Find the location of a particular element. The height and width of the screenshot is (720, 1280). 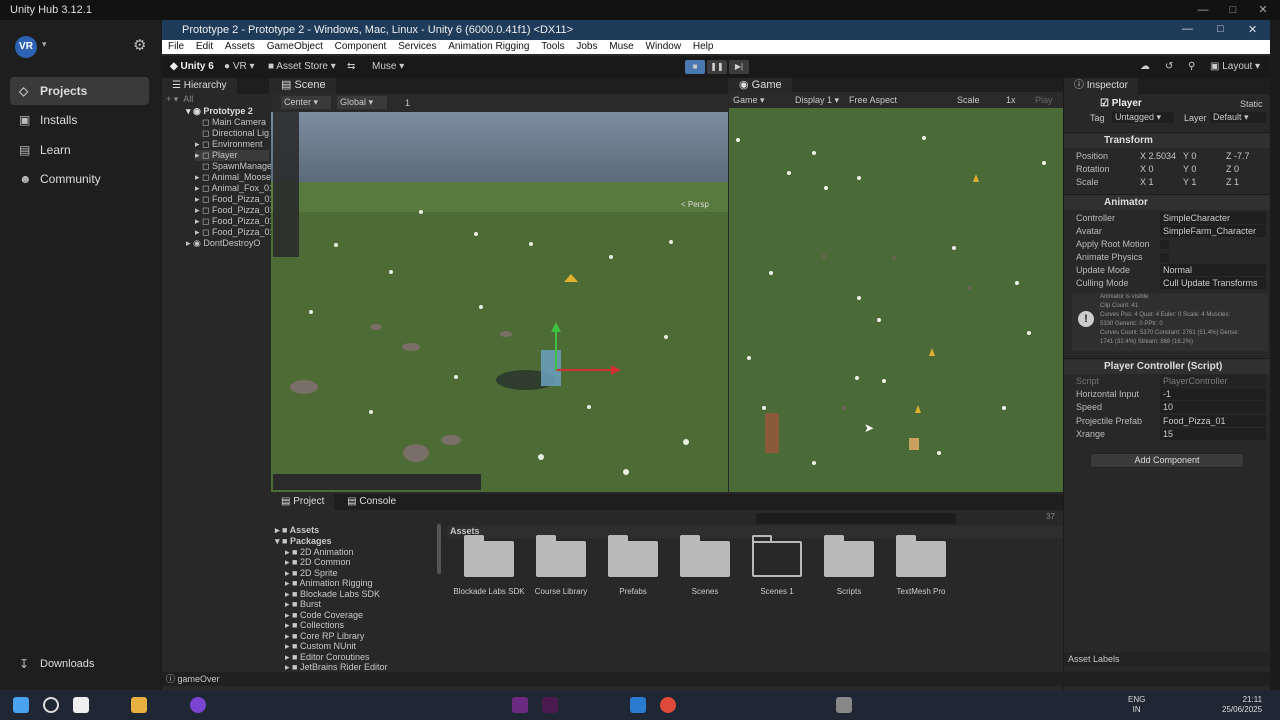

folder-scripts: Scripts is located at coordinates (849, 565).